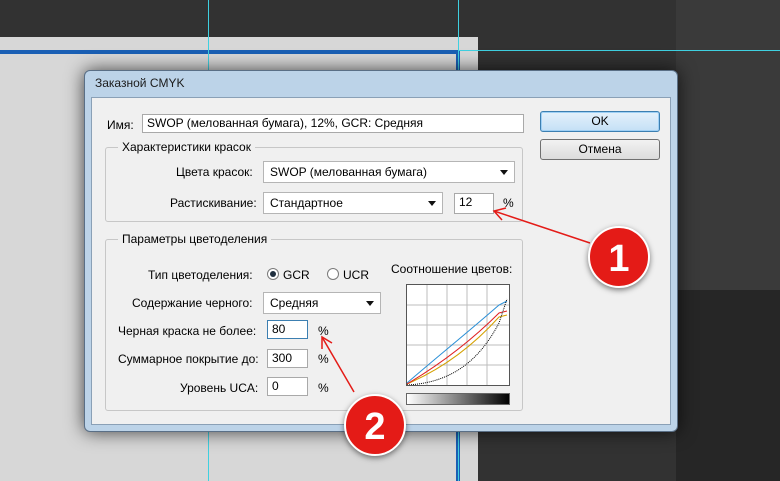  I want to click on arrow-2-line, so click(338, 364).